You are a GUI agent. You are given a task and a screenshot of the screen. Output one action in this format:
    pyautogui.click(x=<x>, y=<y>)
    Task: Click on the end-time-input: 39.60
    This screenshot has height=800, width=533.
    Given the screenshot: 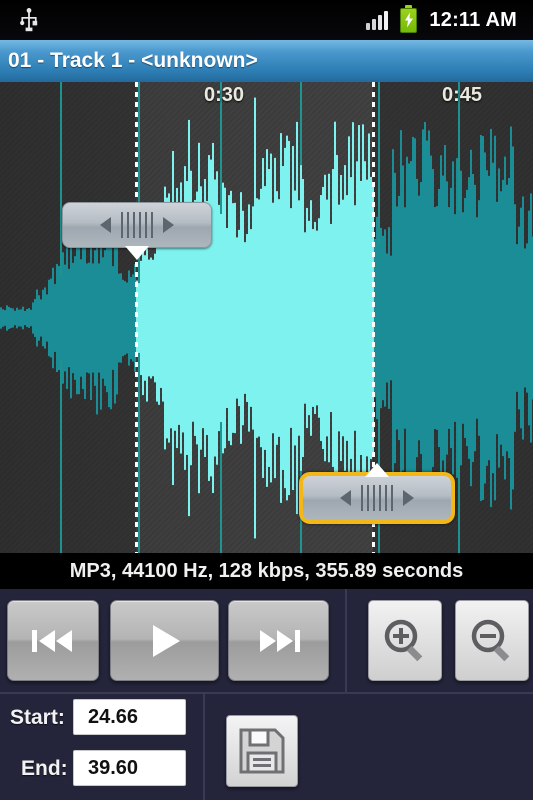 What is the action you would take?
    pyautogui.click(x=129, y=768)
    